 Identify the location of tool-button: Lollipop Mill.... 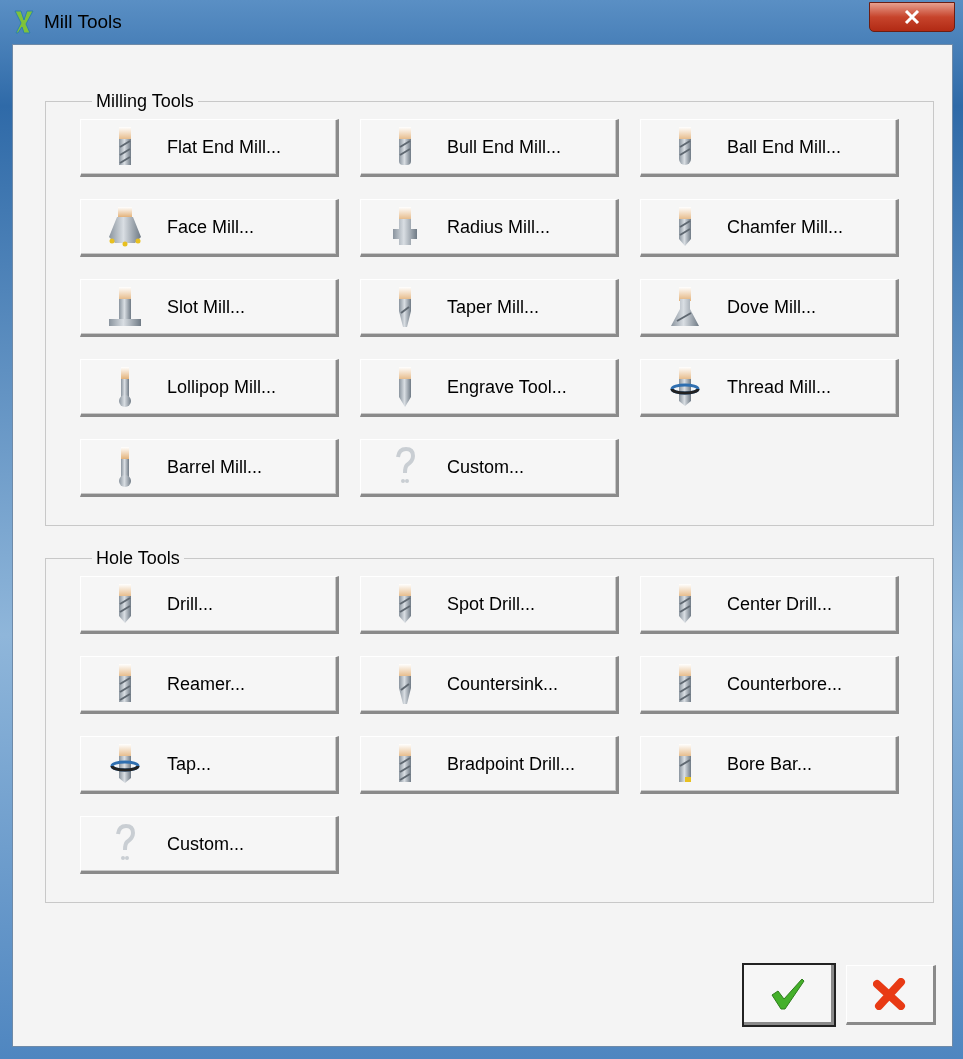
(209, 388).